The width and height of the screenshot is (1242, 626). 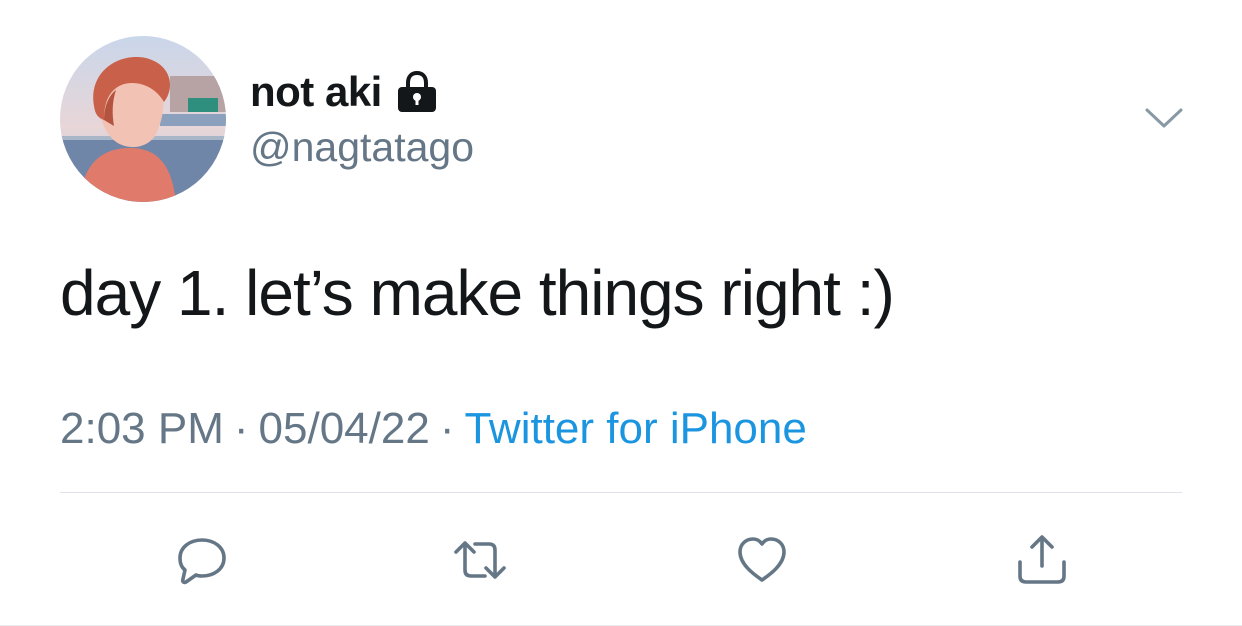 What do you see at coordinates (621, 492) in the screenshot?
I see `divider` at bounding box center [621, 492].